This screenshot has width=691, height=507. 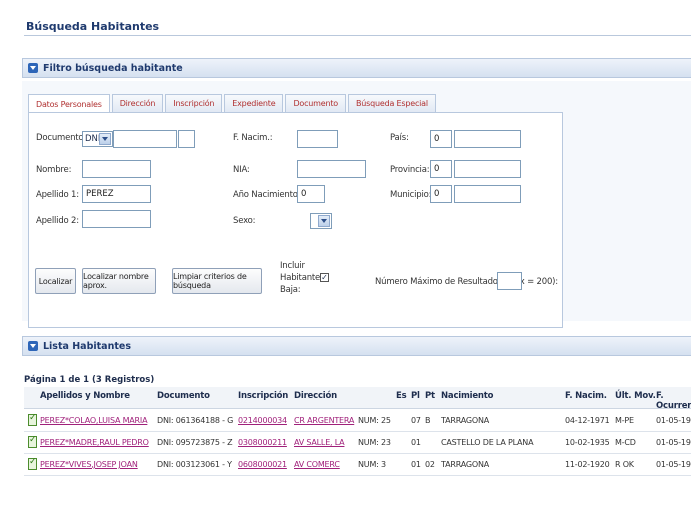 What do you see at coordinates (466, 282) in the screenshot?
I see `max-results-label: Número Máximo de Resultados (Máx = 200):` at bounding box center [466, 282].